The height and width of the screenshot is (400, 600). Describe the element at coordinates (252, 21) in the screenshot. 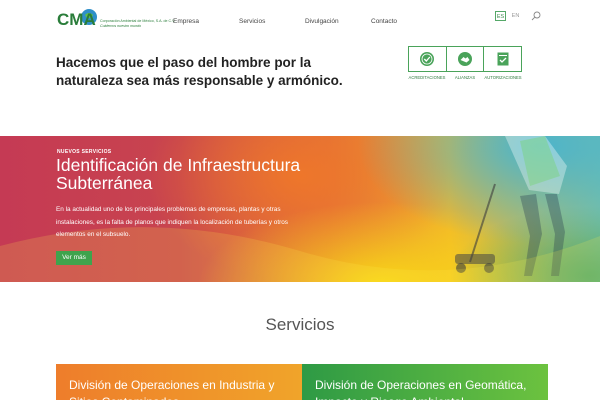

I see `nav-item-servicios: Servicios` at that location.